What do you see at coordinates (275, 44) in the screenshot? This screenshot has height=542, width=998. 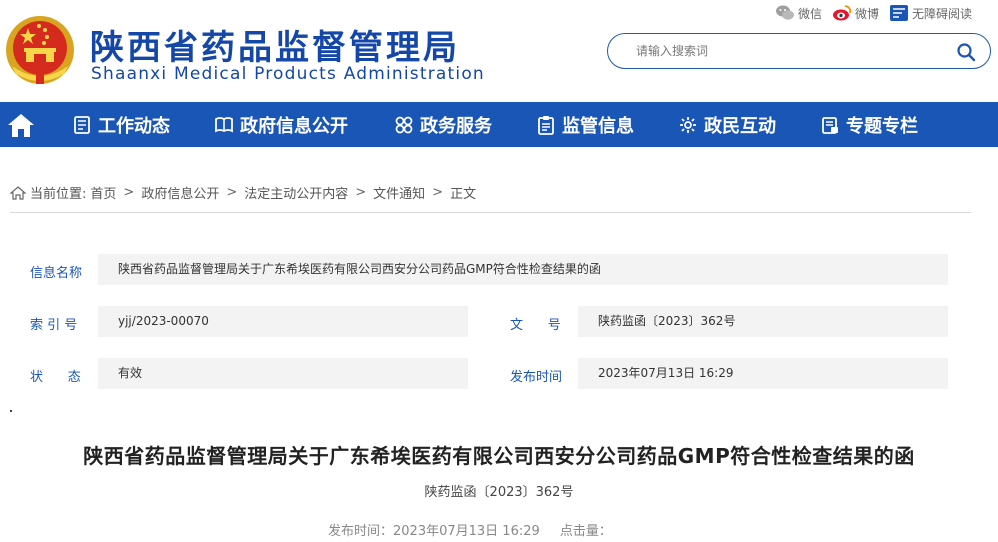 I see `site-title: 陕西省药品监督管理局` at bounding box center [275, 44].